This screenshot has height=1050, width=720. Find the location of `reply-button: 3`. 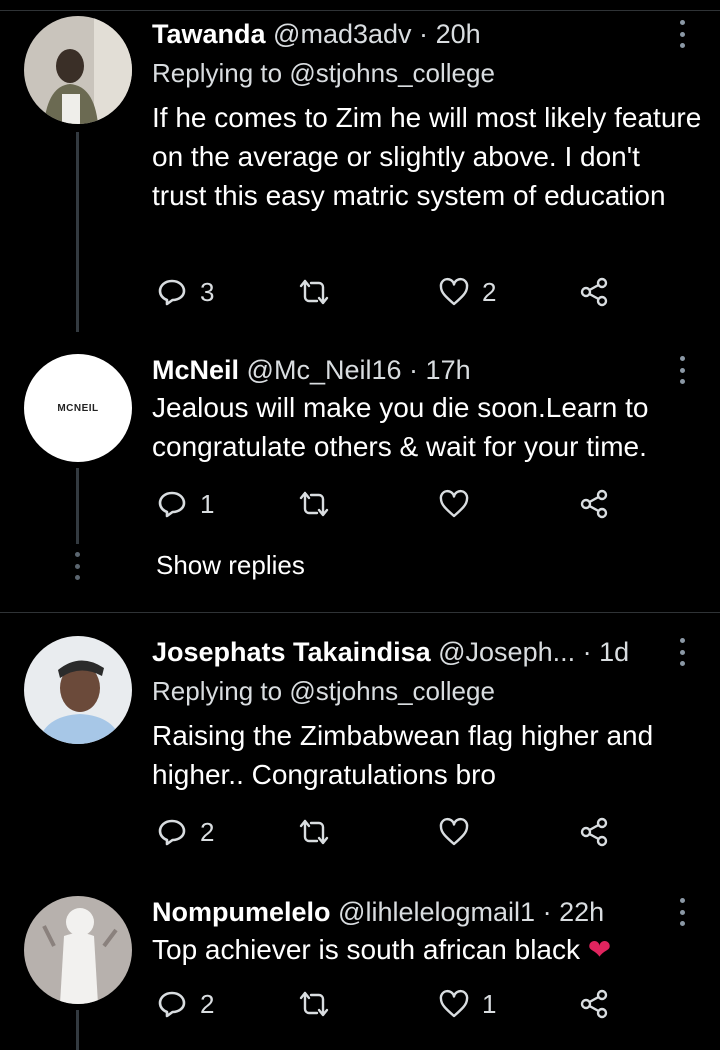

reply-button: 3 is located at coordinates (185, 292).